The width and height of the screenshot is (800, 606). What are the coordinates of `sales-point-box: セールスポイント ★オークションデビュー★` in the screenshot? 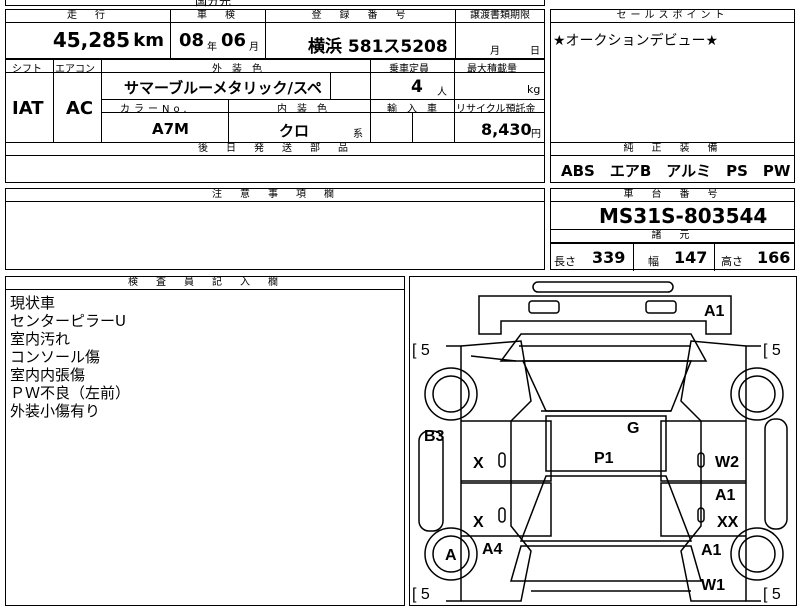 It's located at (672, 76).